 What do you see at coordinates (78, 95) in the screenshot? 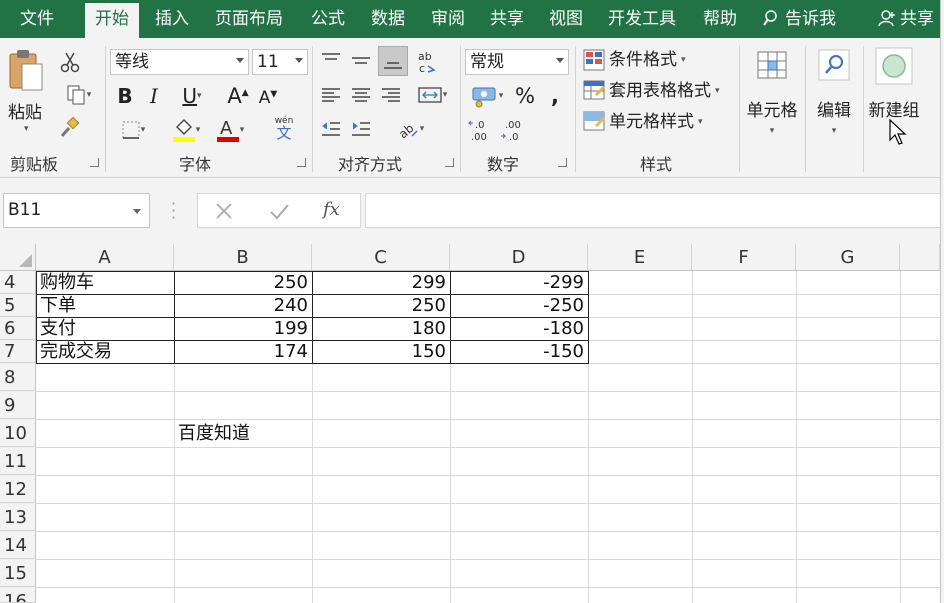
I see `copy-button: ▾` at bounding box center [78, 95].